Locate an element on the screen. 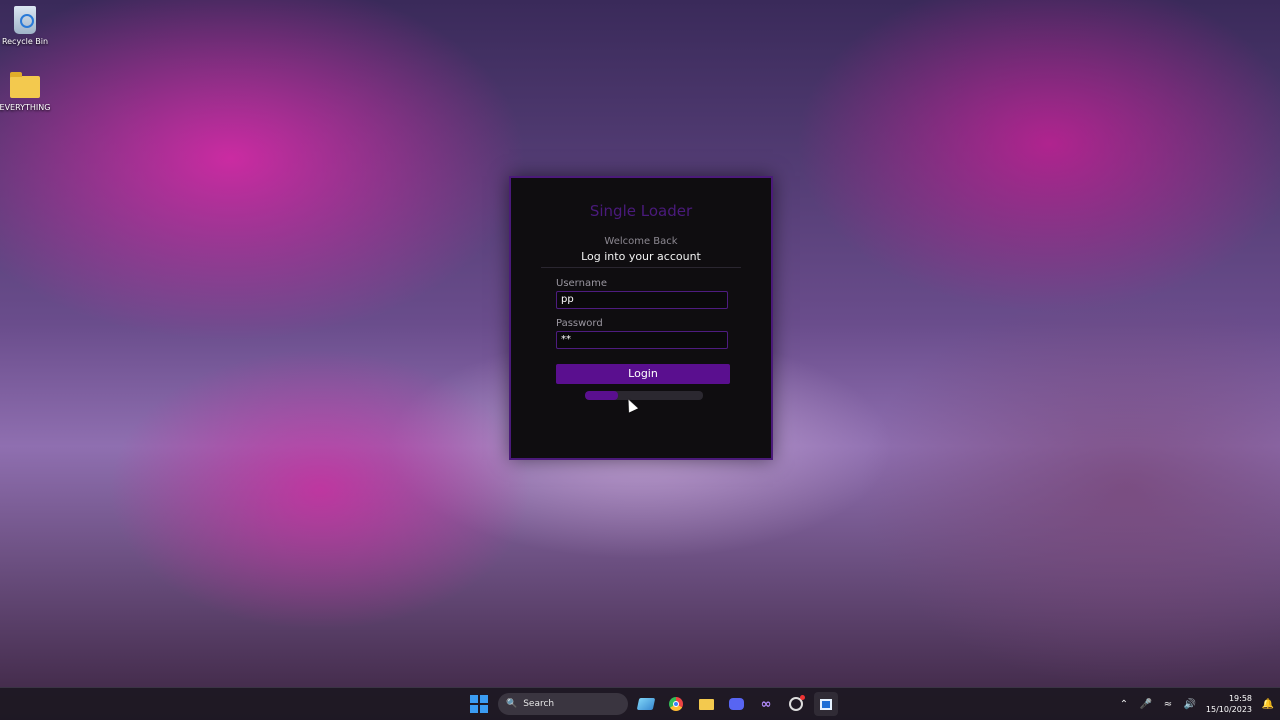  divider is located at coordinates (641, 267).